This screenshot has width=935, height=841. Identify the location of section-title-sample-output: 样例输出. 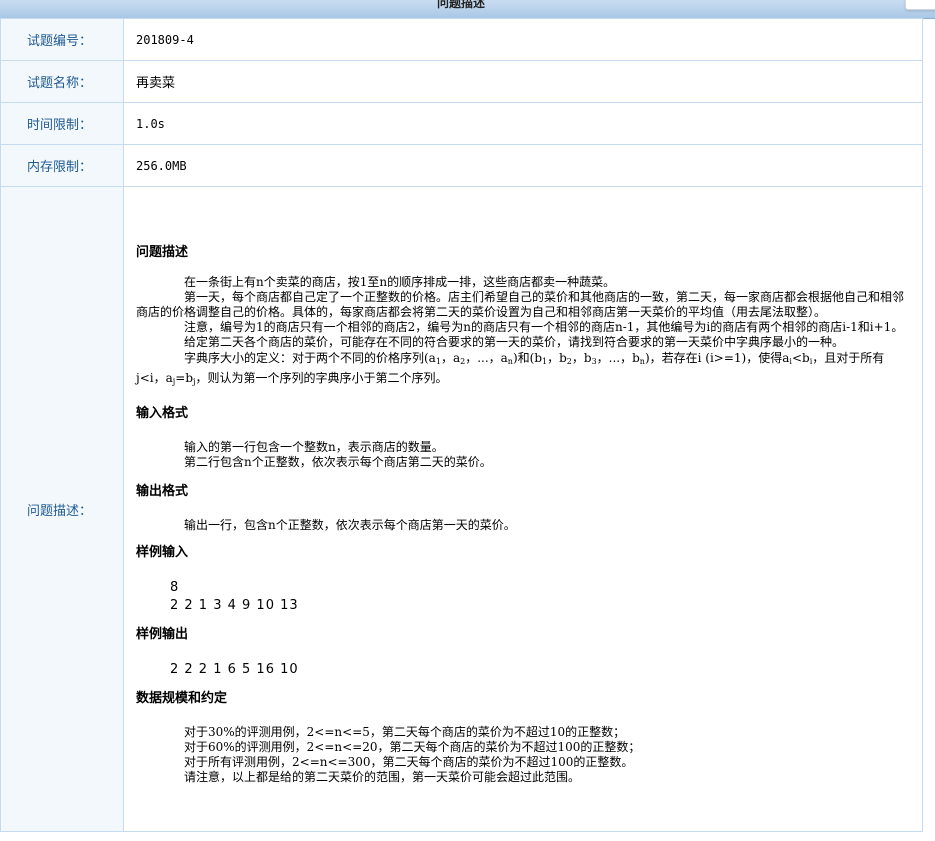
(162, 634).